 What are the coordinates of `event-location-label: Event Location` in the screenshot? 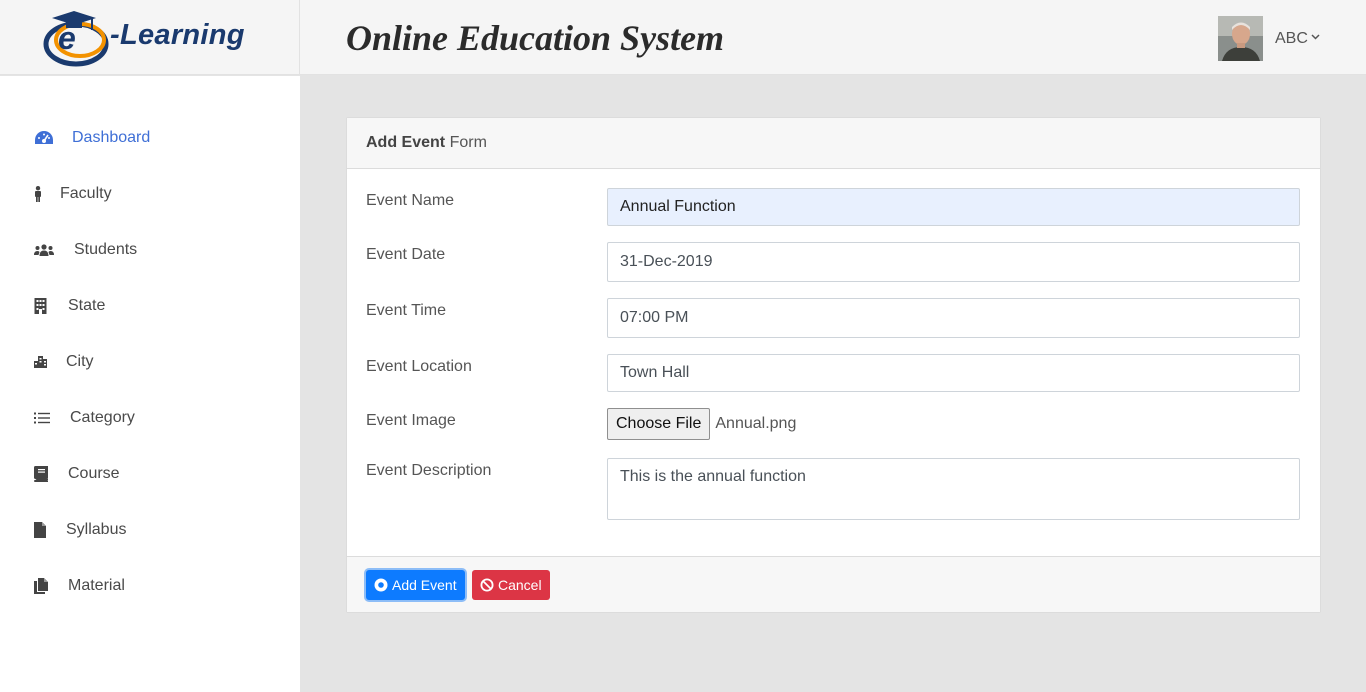 It's located at (419, 366).